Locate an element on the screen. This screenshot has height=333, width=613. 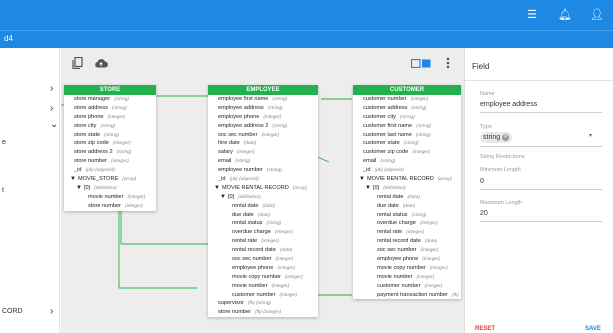
nav-item-2: › is located at coordinates (30, 110).